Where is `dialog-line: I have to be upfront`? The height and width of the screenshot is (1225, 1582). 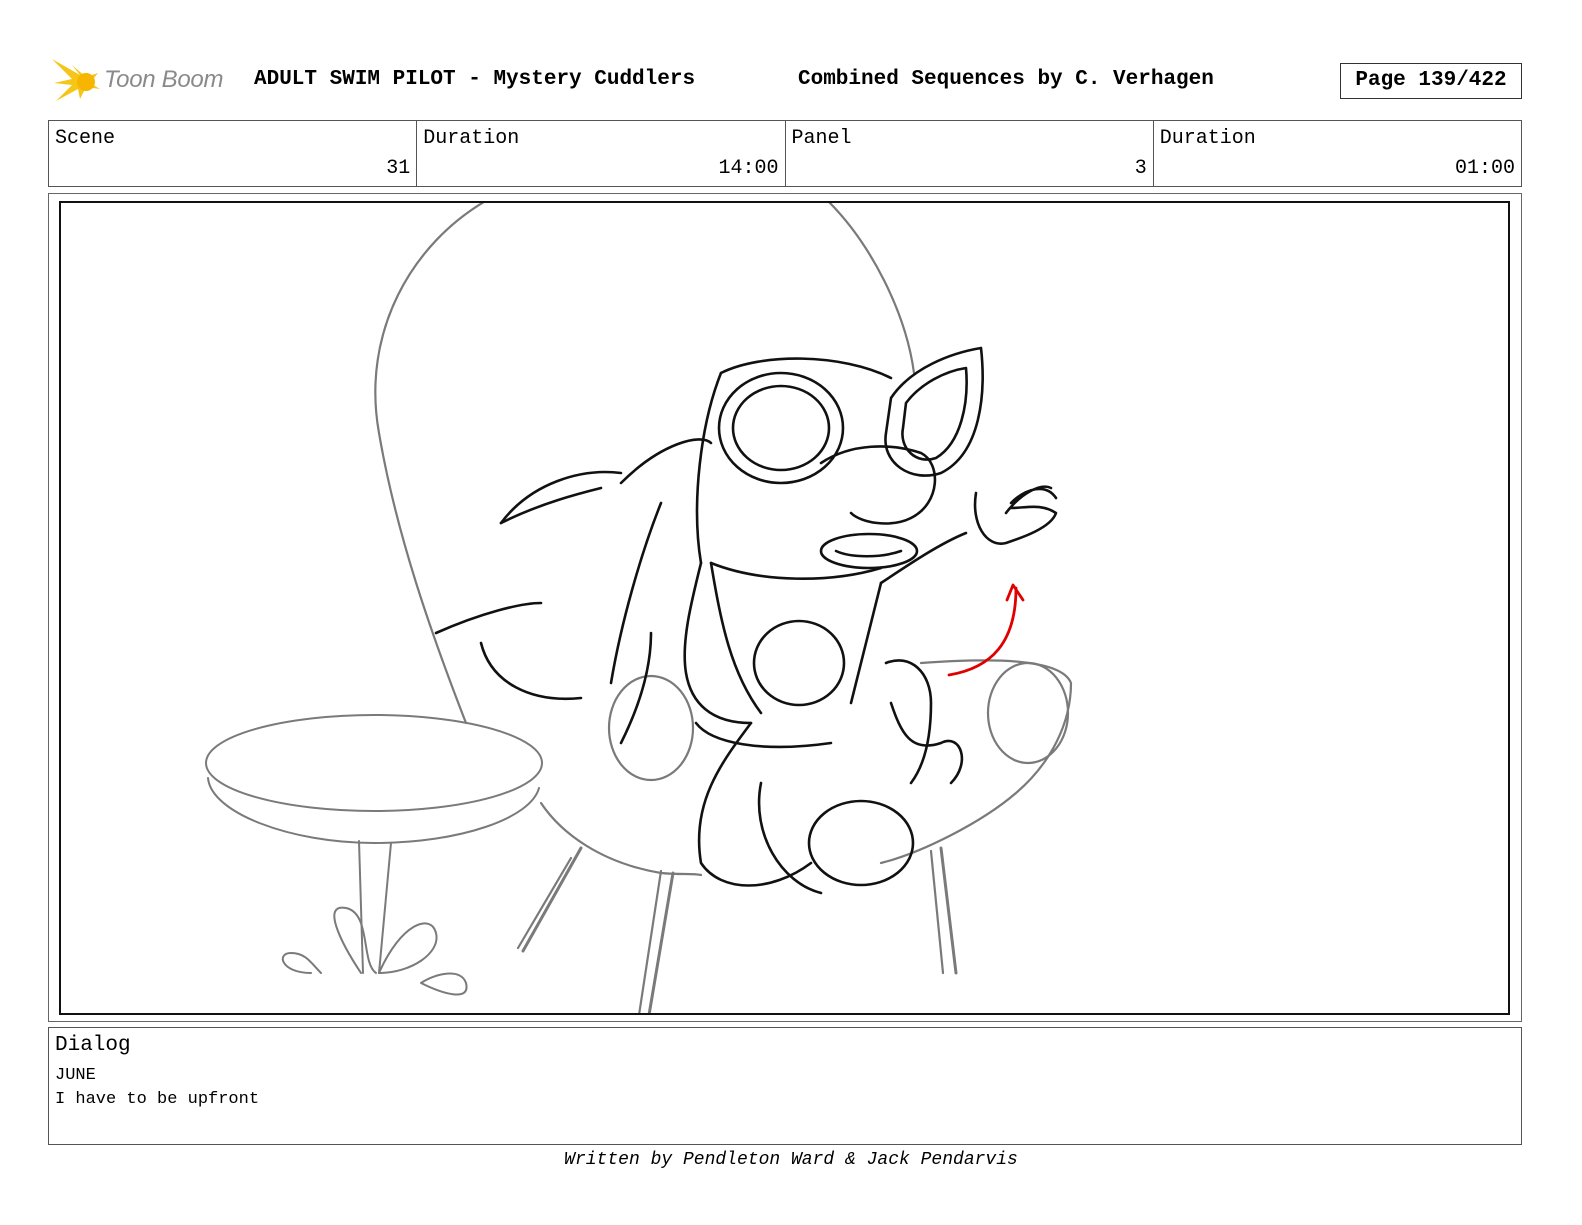 dialog-line: I have to be upfront is located at coordinates (157, 1099).